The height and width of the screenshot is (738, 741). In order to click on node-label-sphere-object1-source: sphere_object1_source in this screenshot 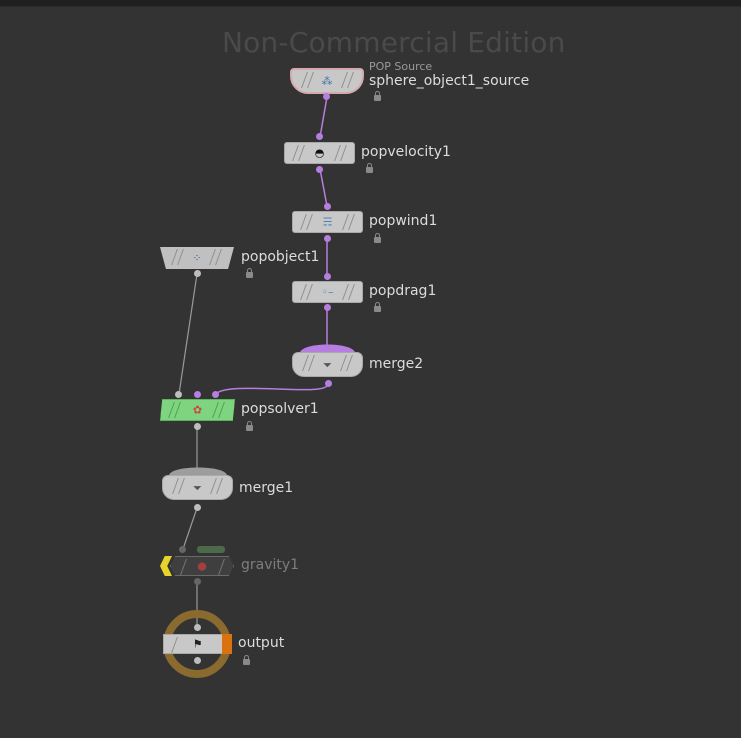, I will do `click(449, 81)`.